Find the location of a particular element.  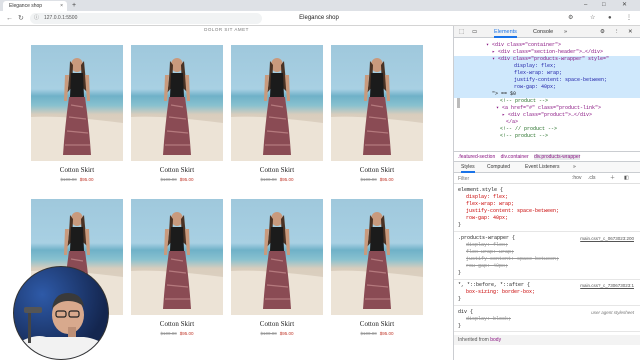

inherited-from-body-link: body is located at coordinates (495, 340).